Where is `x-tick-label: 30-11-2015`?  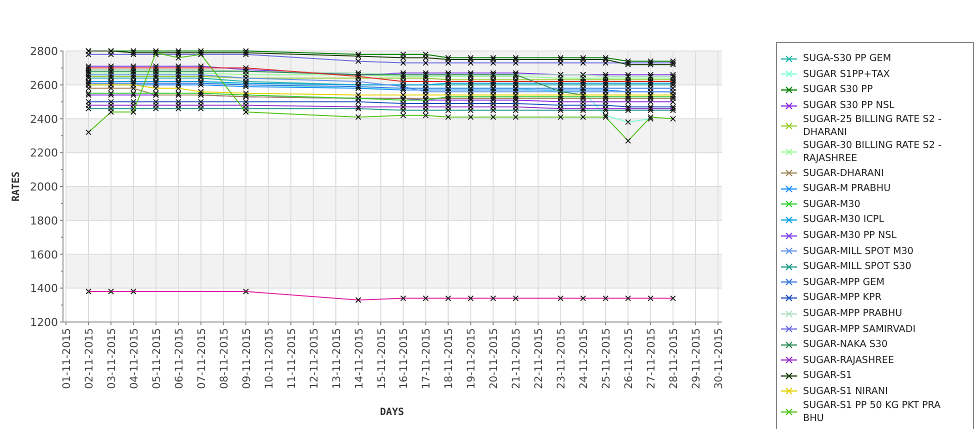 x-tick-label: 30-11-2015 is located at coordinates (719, 359).